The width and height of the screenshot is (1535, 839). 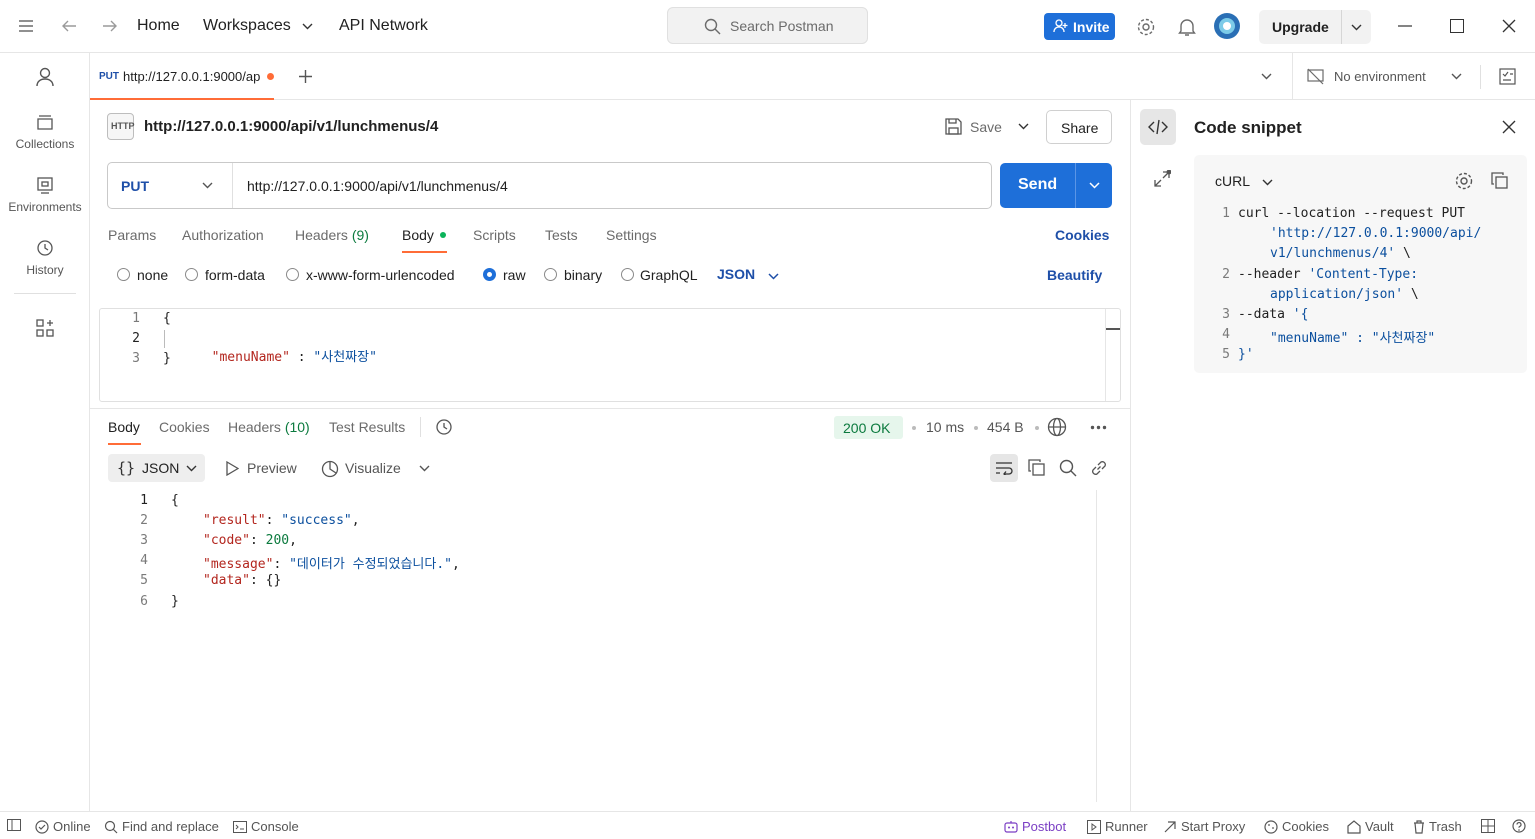 What do you see at coordinates (69, 26) in the screenshot?
I see `back-icon` at bounding box center [69, 26].